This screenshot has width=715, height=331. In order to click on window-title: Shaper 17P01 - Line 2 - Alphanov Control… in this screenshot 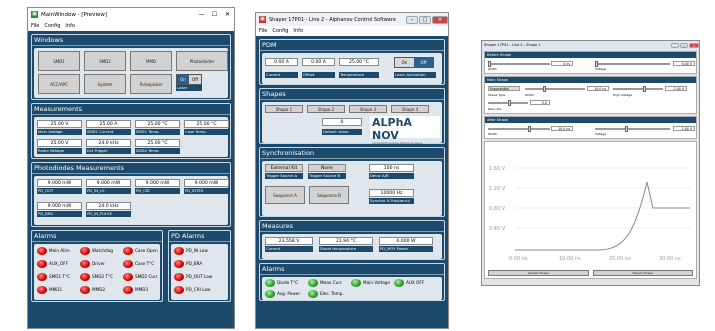, I will do `click(332, 19)`.